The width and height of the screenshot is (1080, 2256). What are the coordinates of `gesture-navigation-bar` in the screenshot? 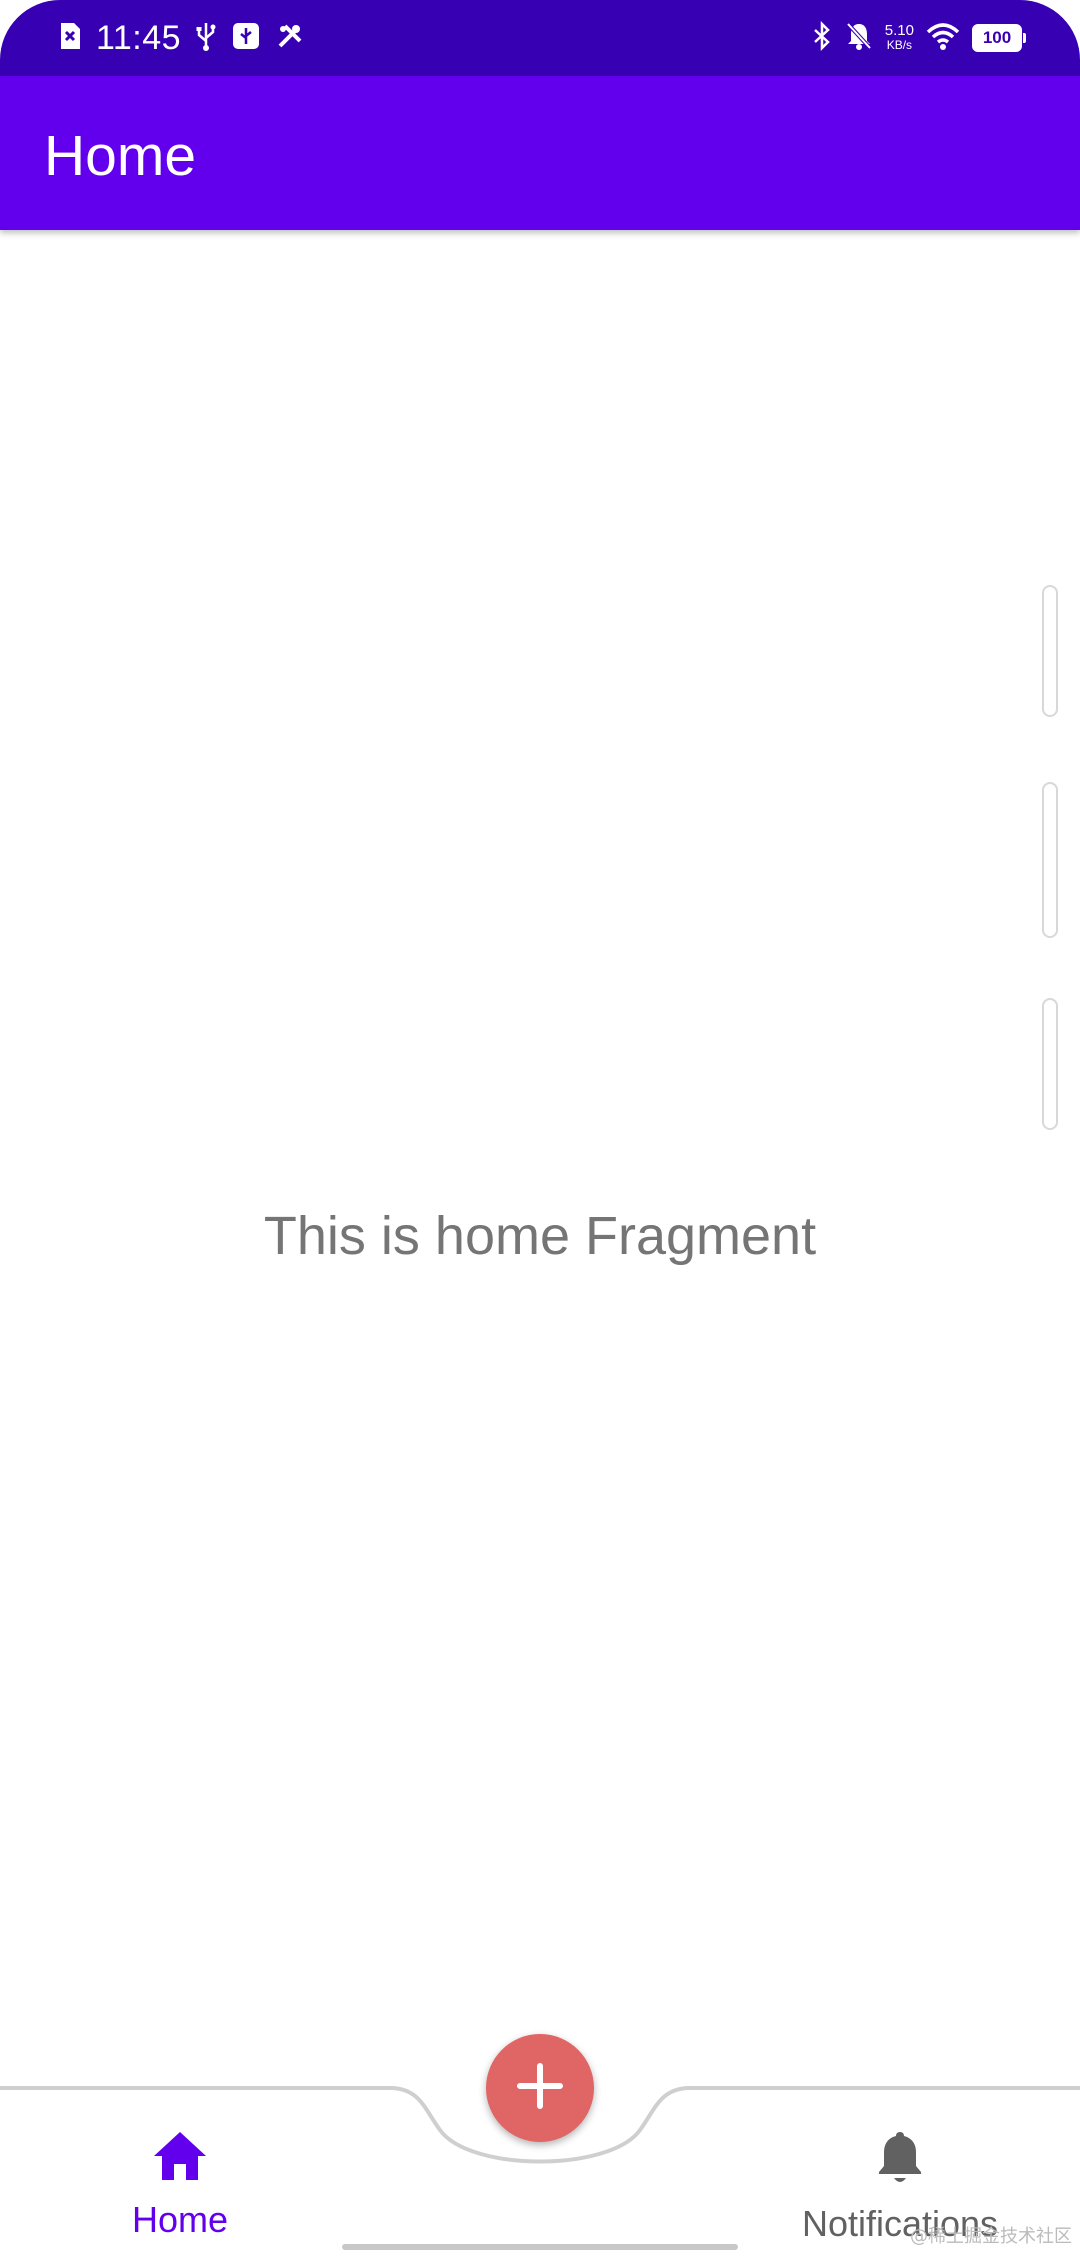 It's located at (540, 2247).